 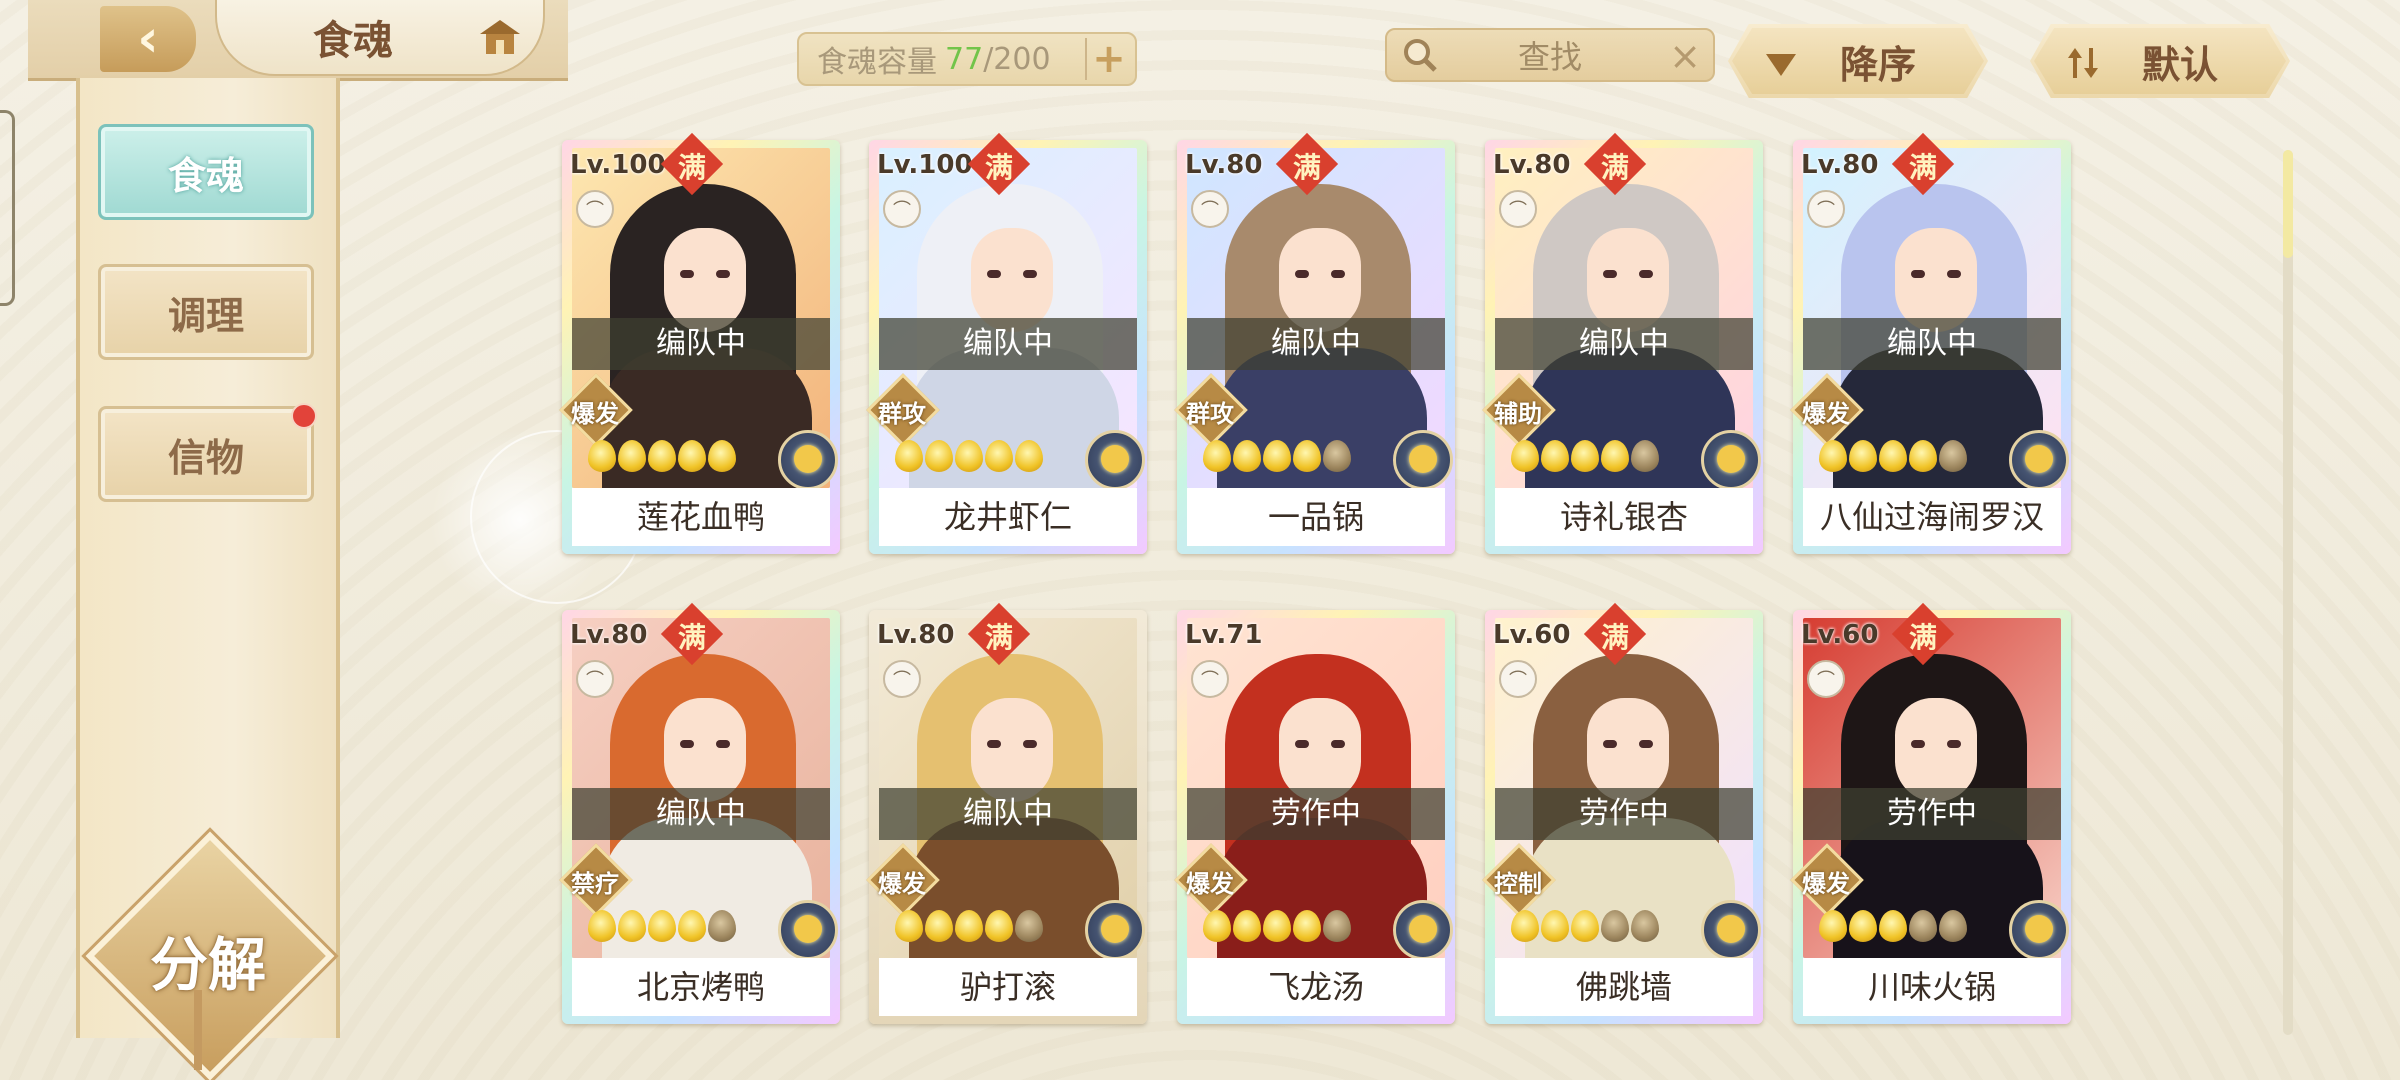 What do you see at coordinates (208, 579) in the screenshot?
I see `sidebar: 食魂 调理 信物 分解` at bounding box center [208, 579].